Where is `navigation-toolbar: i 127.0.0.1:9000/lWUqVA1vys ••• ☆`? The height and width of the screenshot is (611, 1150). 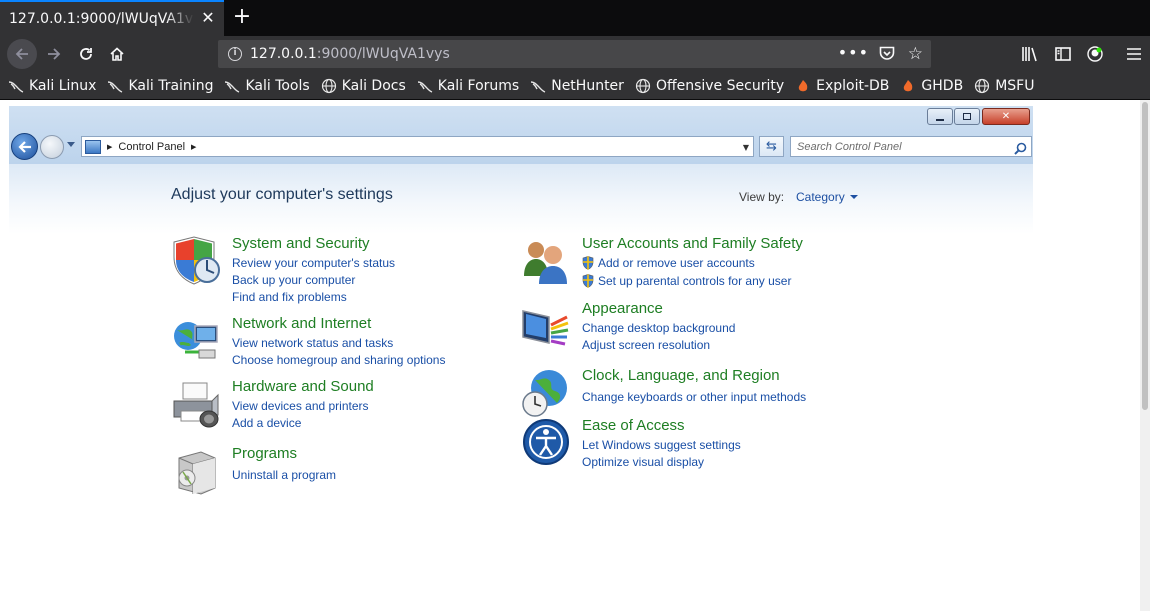 navigation-toolbar: i 127.0.0.1:9000/lWUqVA1vys ••• ☆ is located at coordinates (575, 54).